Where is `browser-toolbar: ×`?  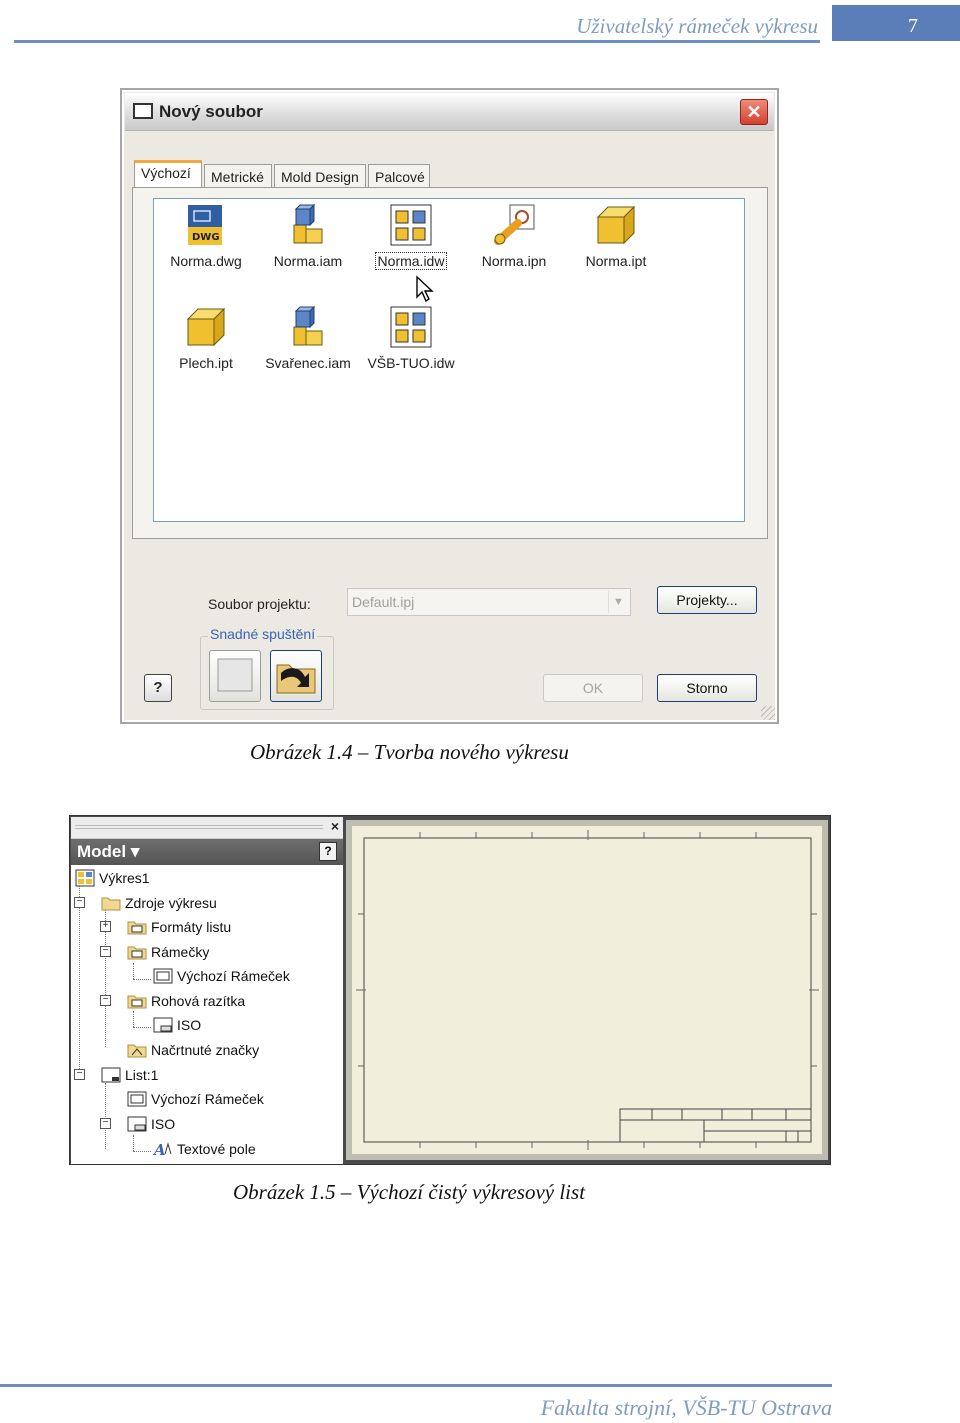 browser-toolbar: × is located at coordinates (207, 828).